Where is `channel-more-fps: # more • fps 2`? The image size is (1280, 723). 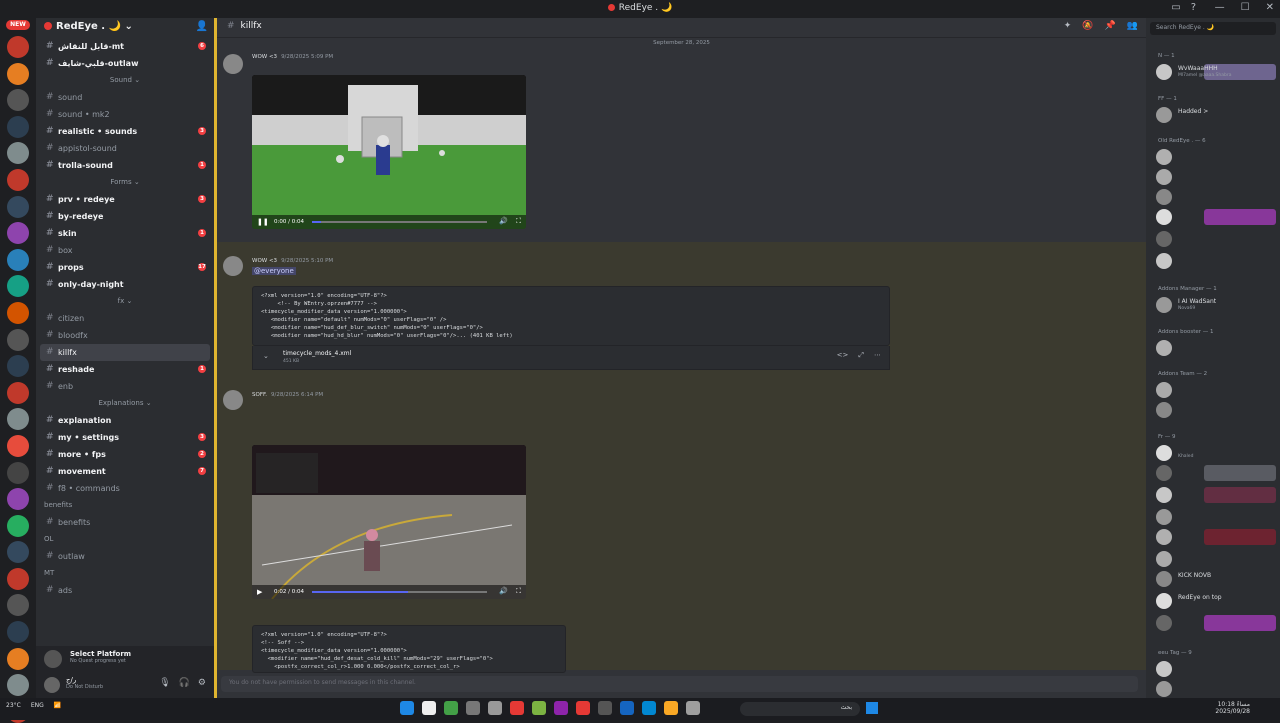
channel-more-fps: # more • fps 2 is located at coordinates (125, 454).